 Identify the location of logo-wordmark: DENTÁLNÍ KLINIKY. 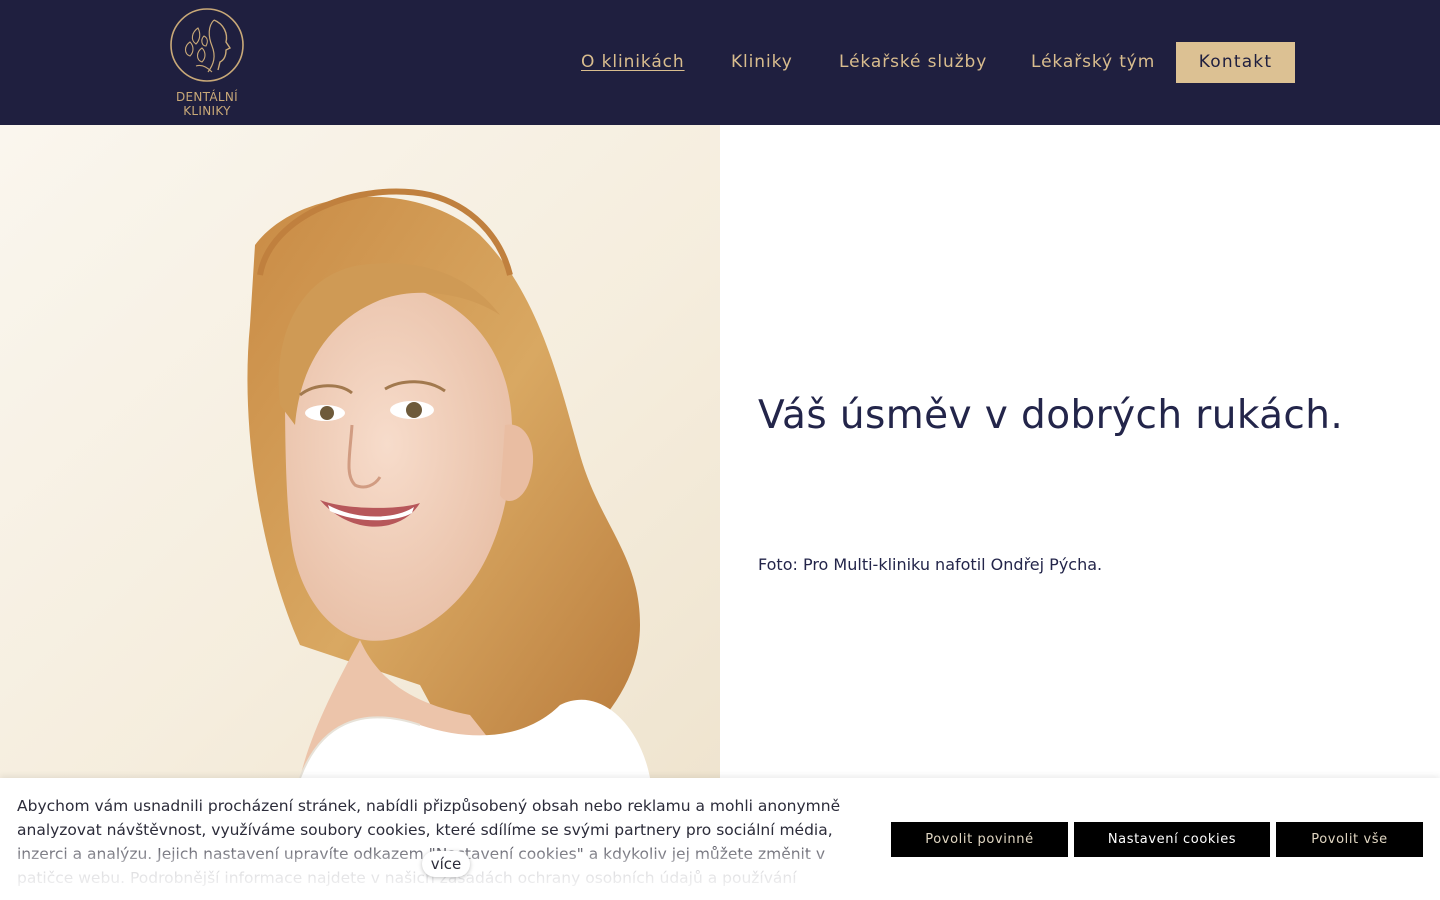
(207, 104).